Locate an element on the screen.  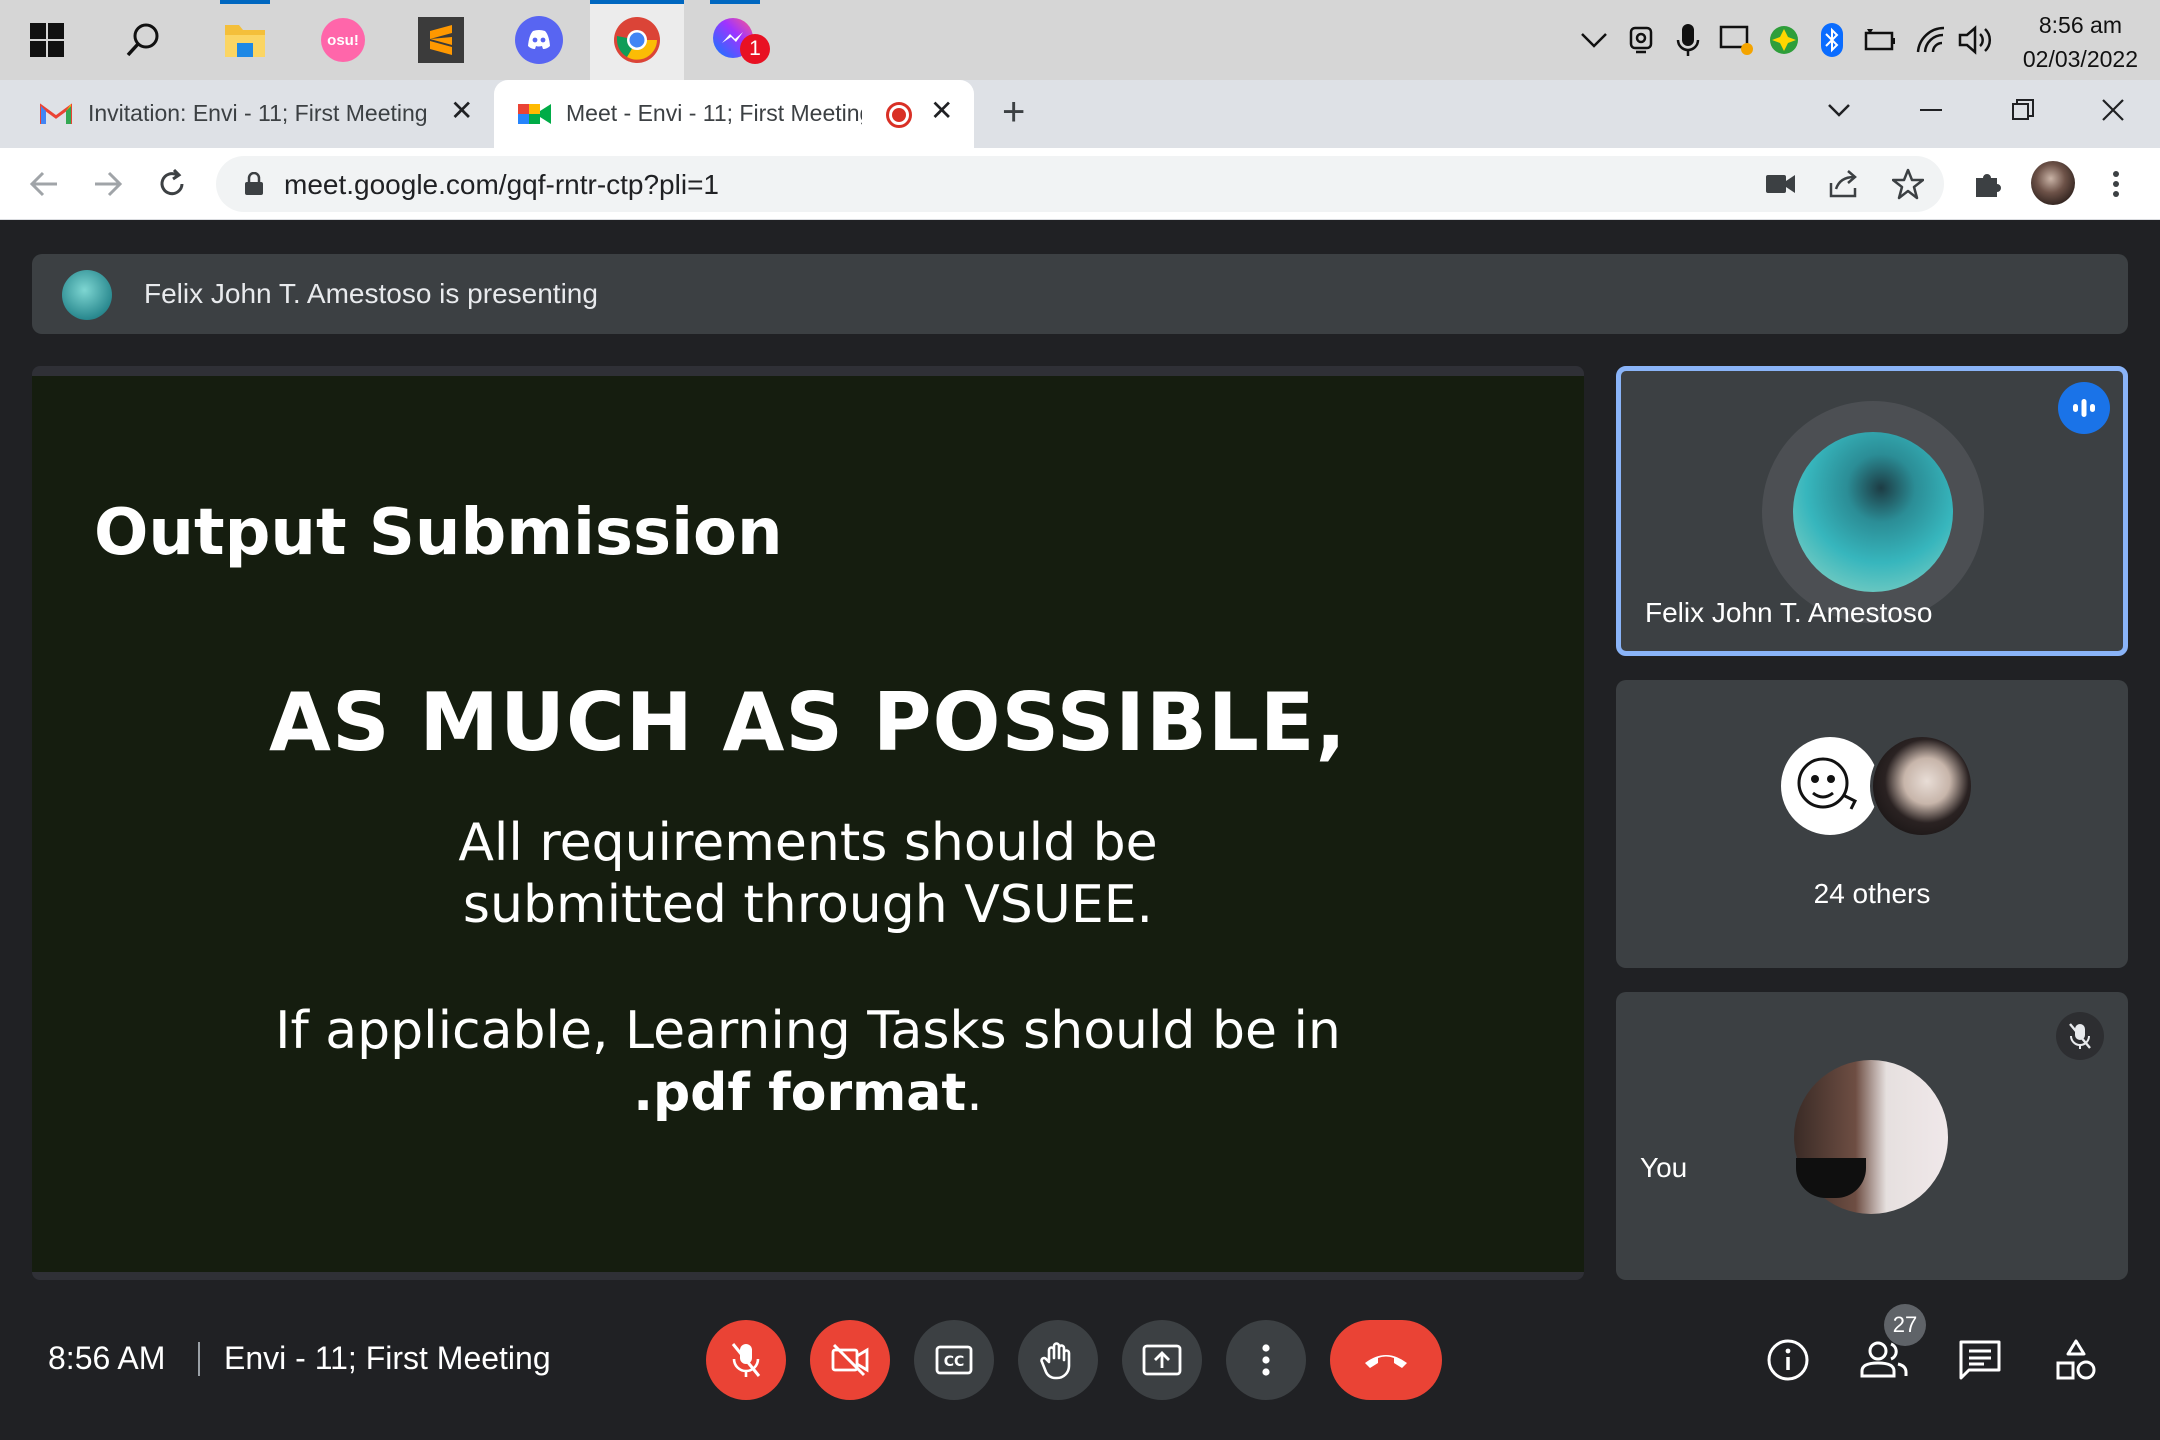
camera-off-icon is located at coordinates (850, 1360).